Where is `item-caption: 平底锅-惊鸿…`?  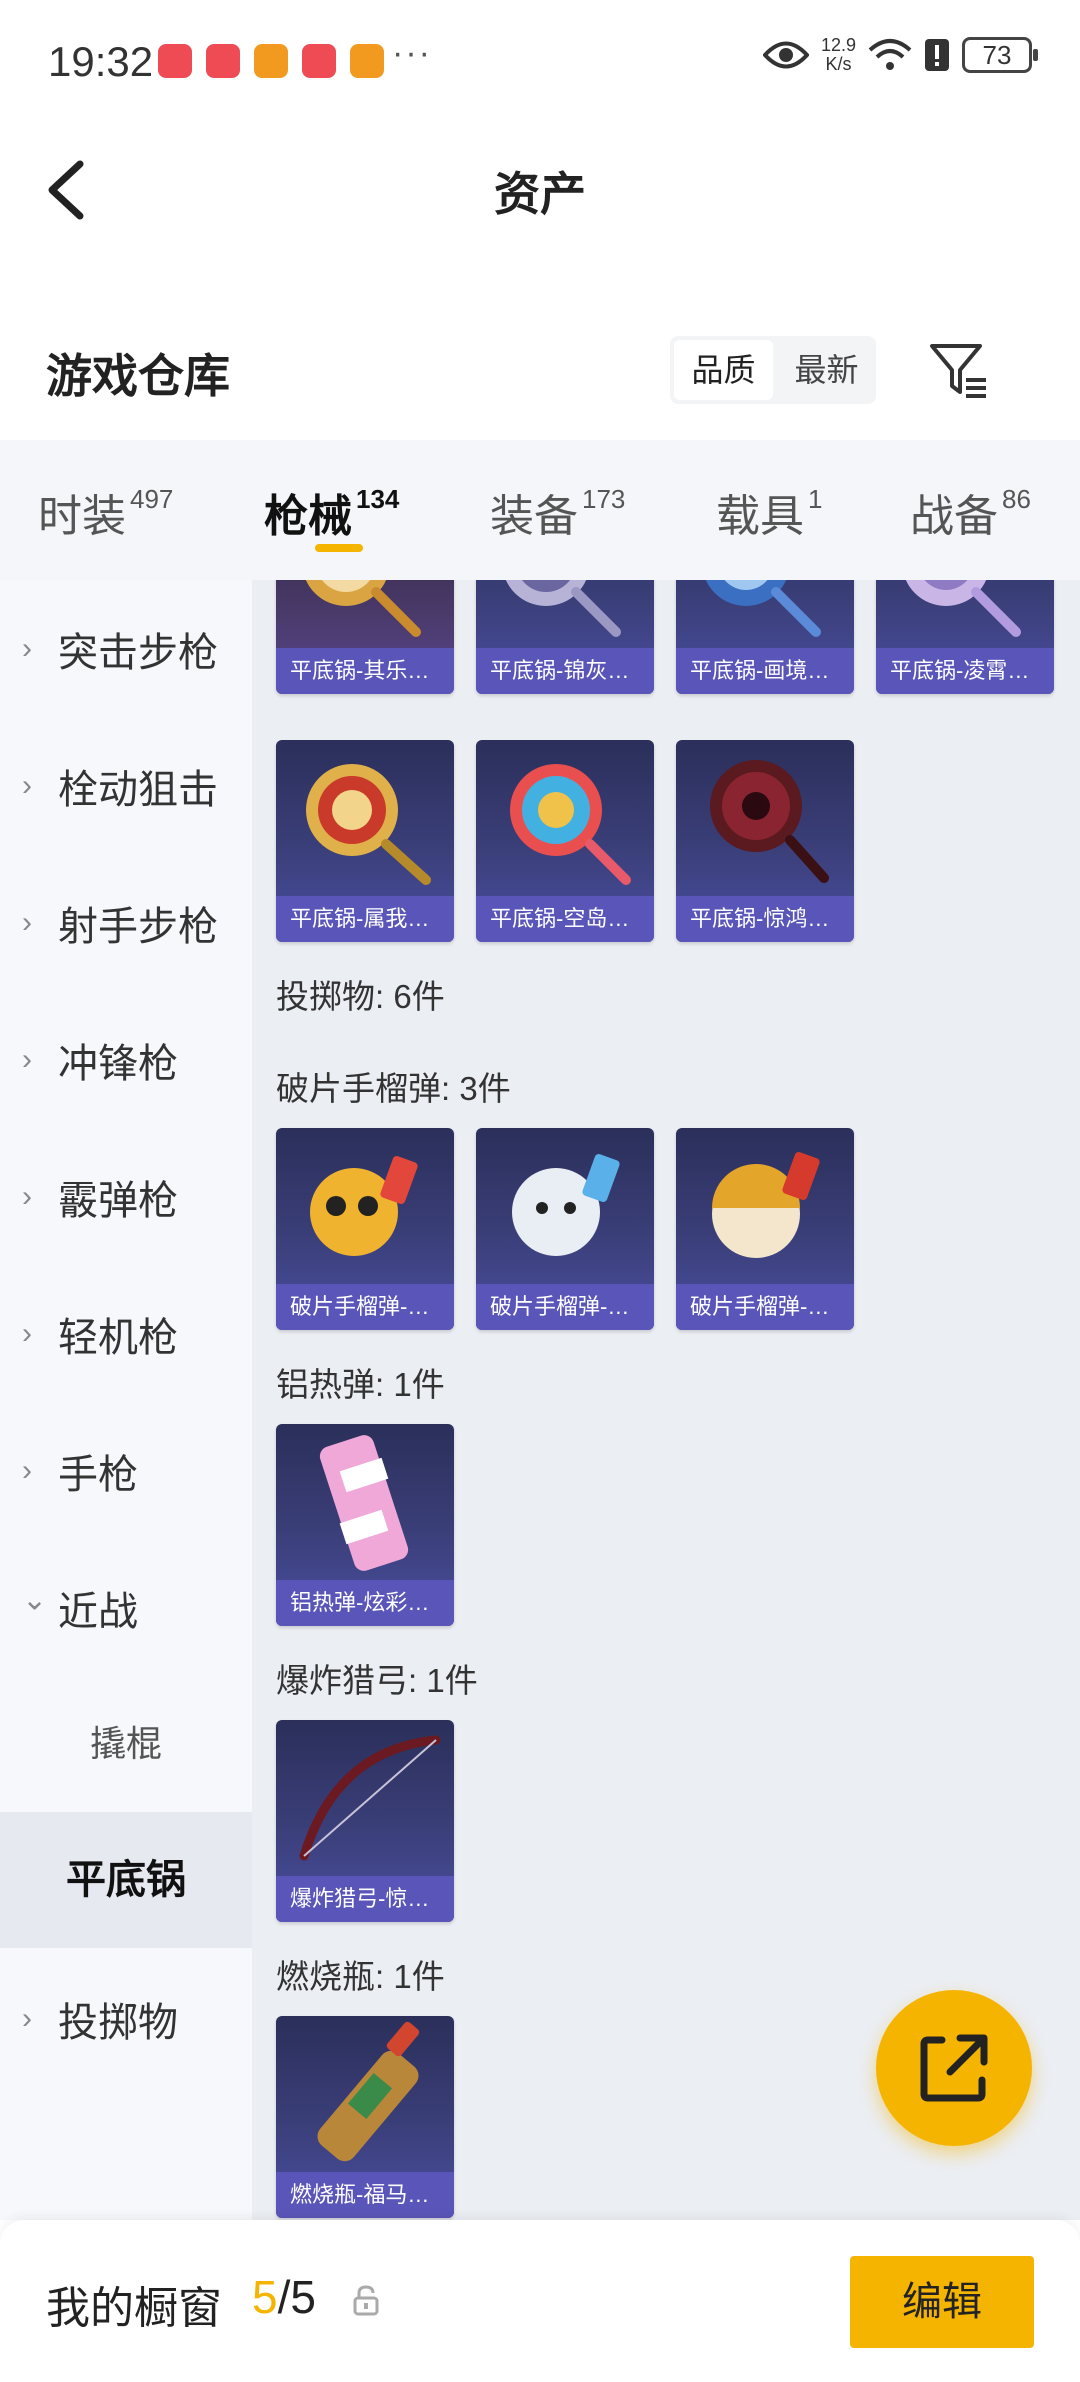 item-caption: 平底锅-惊鸿… is located at coordinates (765, 919).